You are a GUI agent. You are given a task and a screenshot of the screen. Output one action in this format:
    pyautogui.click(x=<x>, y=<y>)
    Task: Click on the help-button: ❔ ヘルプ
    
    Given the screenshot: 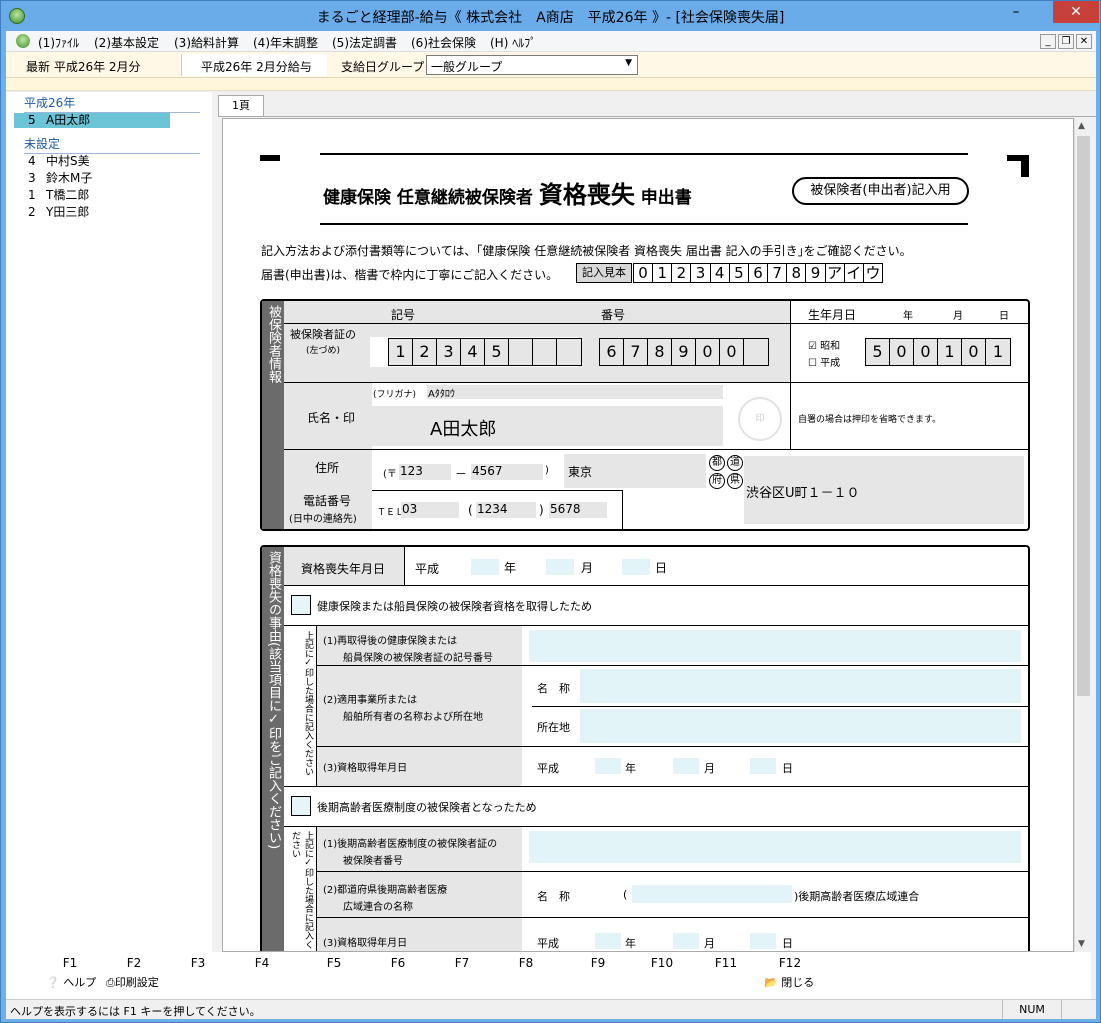 What is the action you would take?
    pyautogui.click(x=71, y=982)
    